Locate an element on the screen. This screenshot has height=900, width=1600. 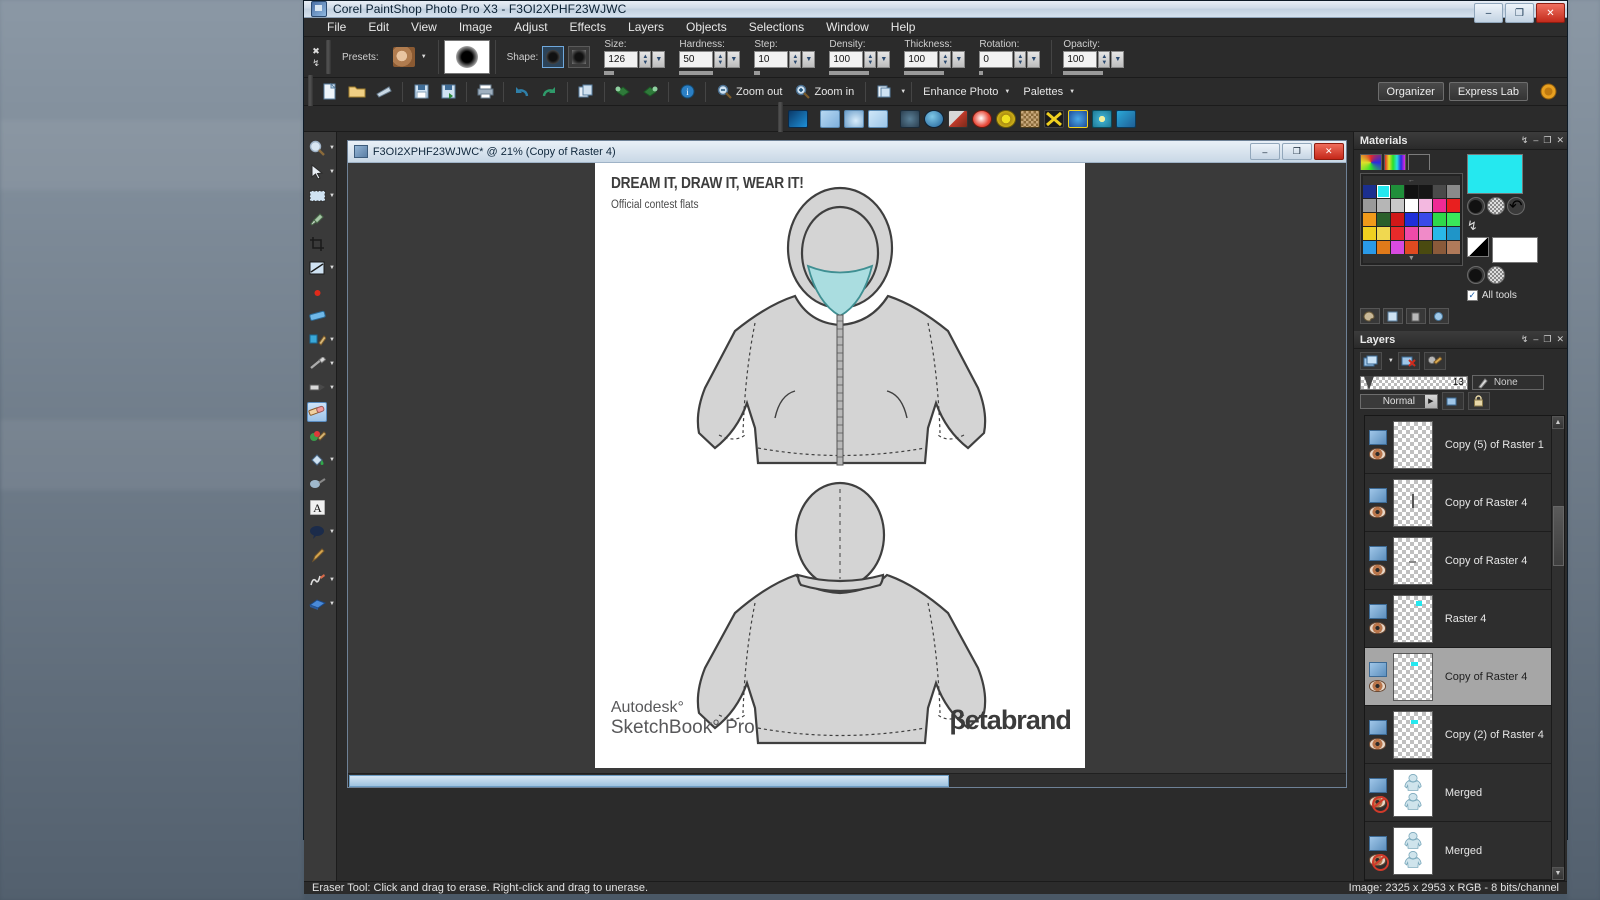
shape-square-button is located at coordinates (579, 57).